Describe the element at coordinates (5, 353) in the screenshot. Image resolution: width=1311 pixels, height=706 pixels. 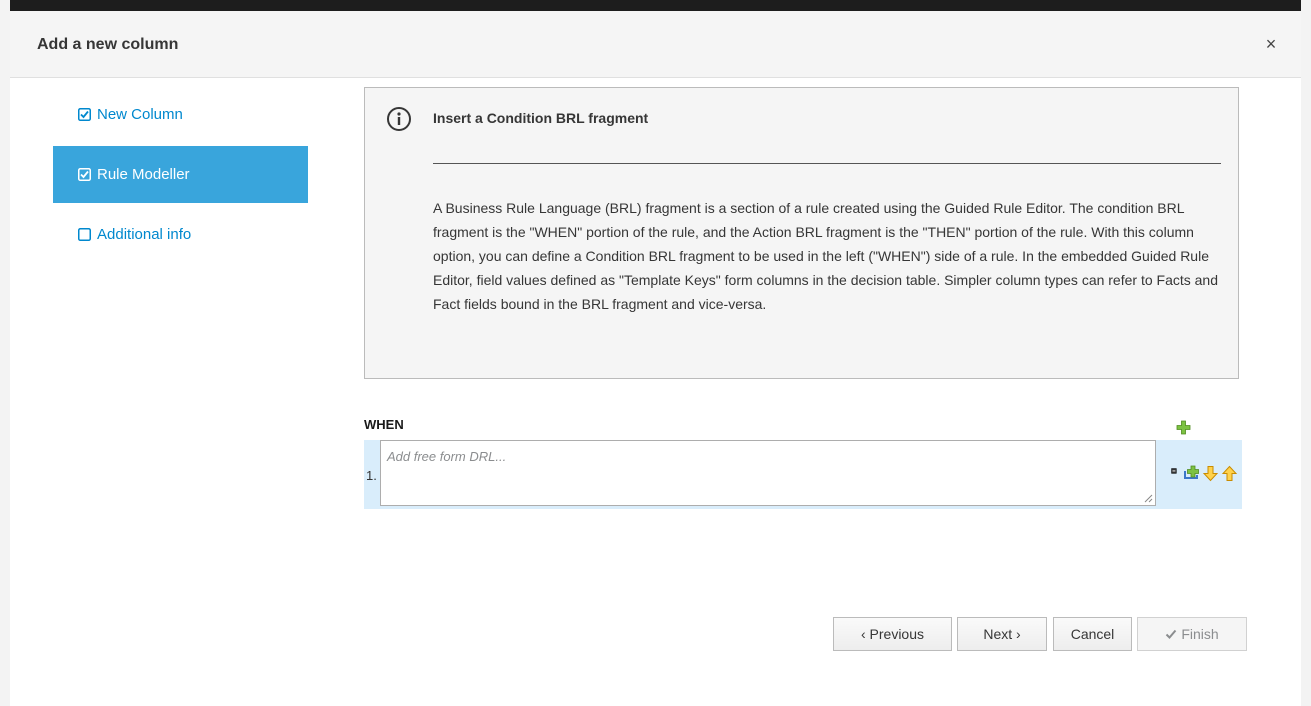
I see `page-backdrop-left` at that location.